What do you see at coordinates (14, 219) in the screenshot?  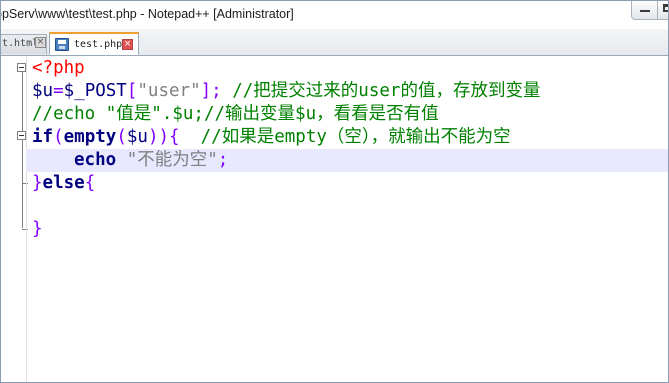 I see `fold-margin` at bounding box center [14, 219].